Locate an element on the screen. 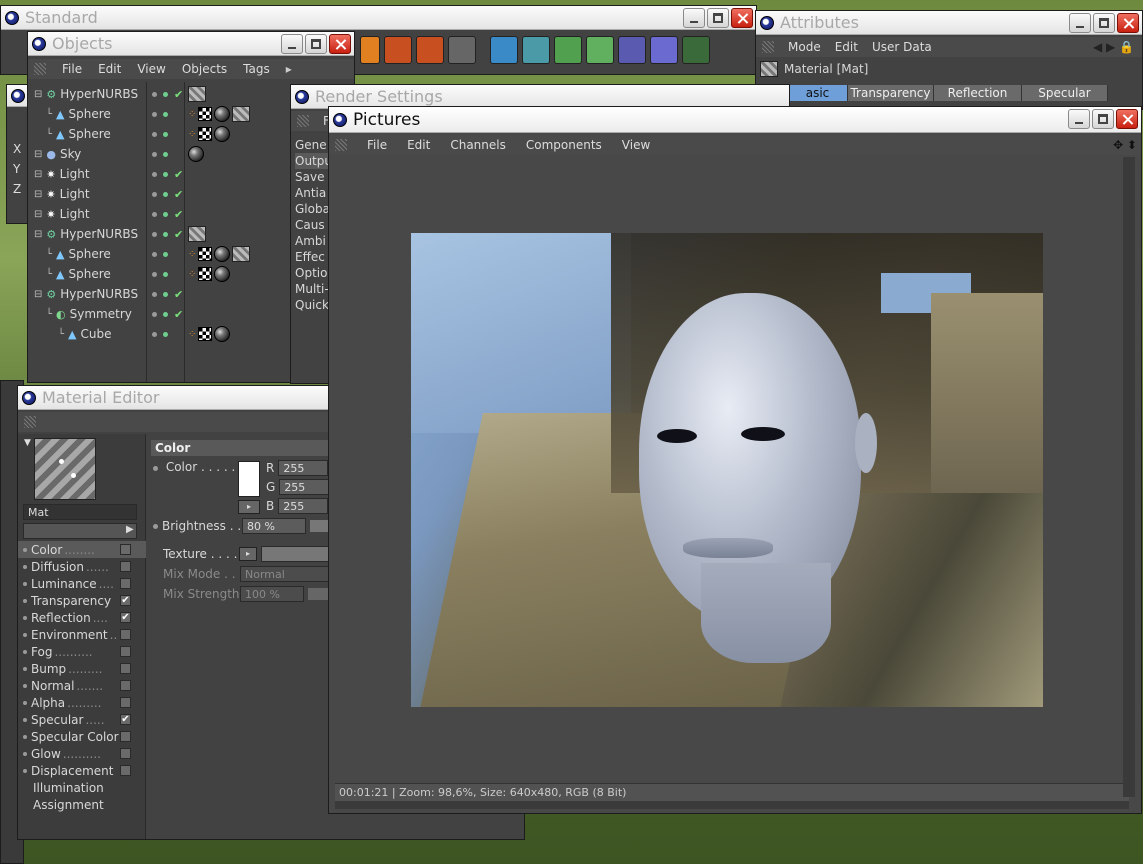  channel-row: Reflection.... ✔ is located at coordinates (82, 617).